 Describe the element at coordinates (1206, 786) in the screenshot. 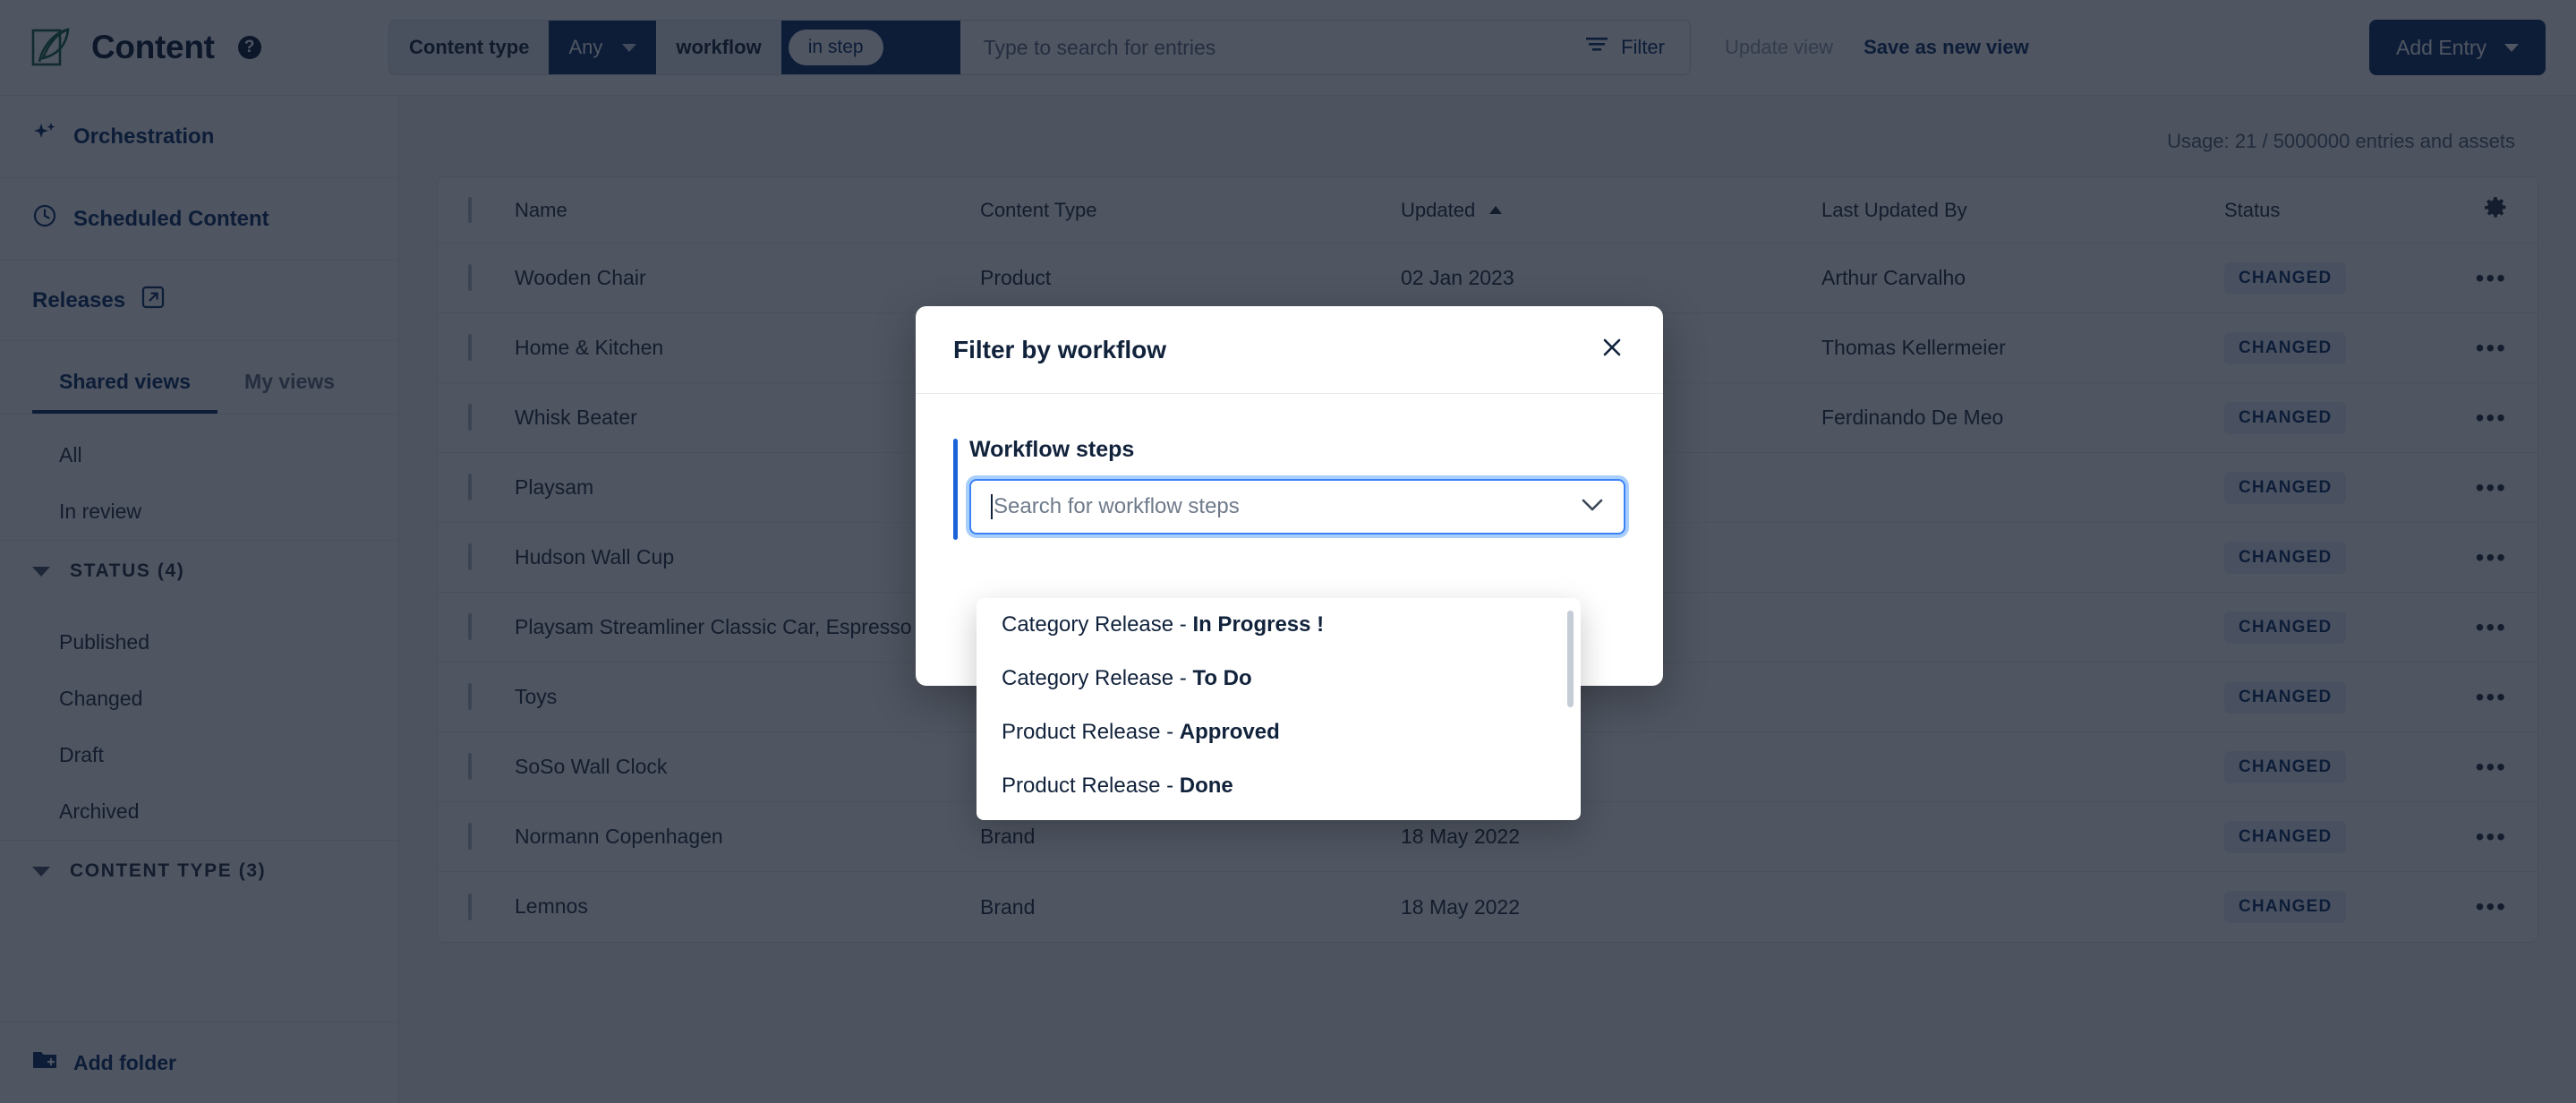

I see `option-step: Done` at that location.